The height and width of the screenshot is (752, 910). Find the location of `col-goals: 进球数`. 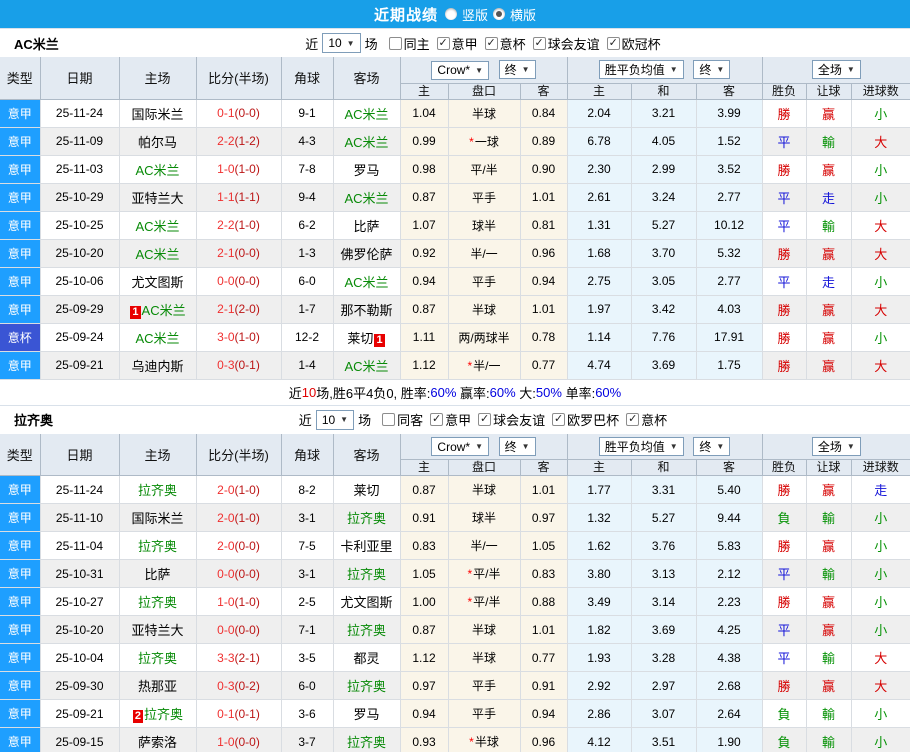

col-goals: 进球数 is located at coordinates (880, 467).